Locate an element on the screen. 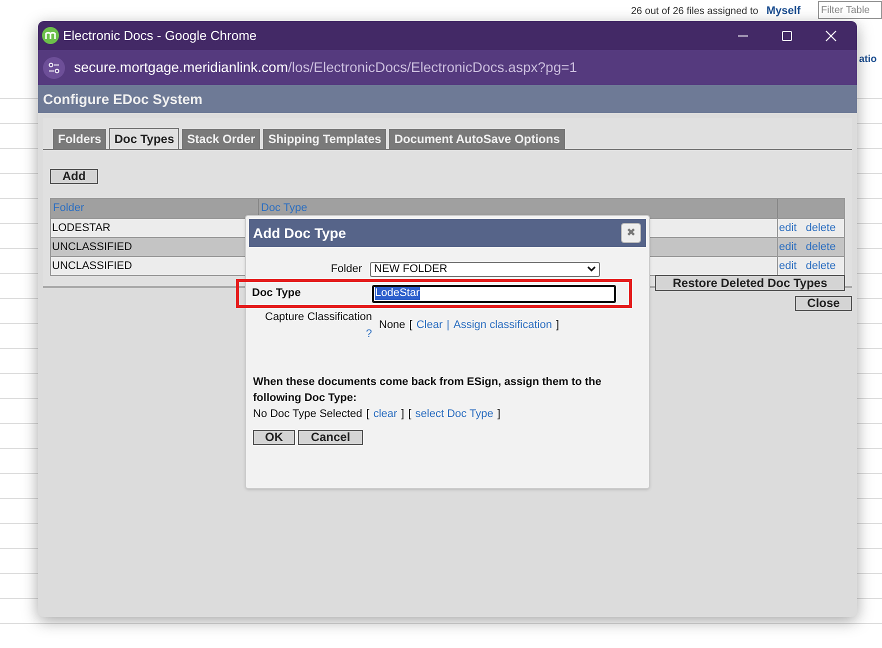  link: clear is located at coordinates (385, 414).